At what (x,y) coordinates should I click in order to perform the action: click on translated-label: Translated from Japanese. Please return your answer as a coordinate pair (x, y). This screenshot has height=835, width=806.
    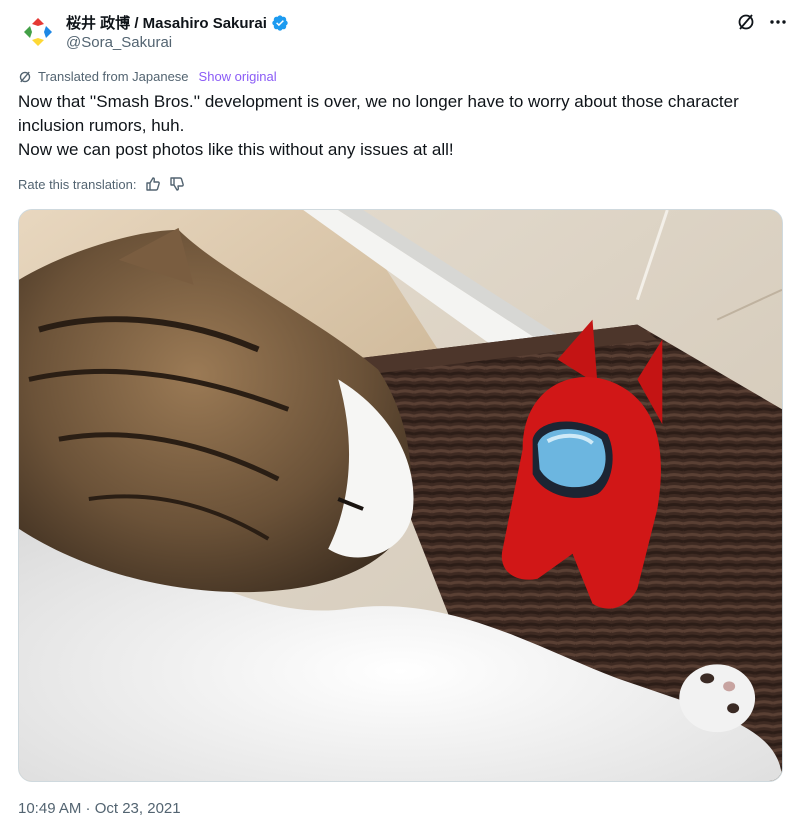
    Looking at the image, I should click on (113, 76).